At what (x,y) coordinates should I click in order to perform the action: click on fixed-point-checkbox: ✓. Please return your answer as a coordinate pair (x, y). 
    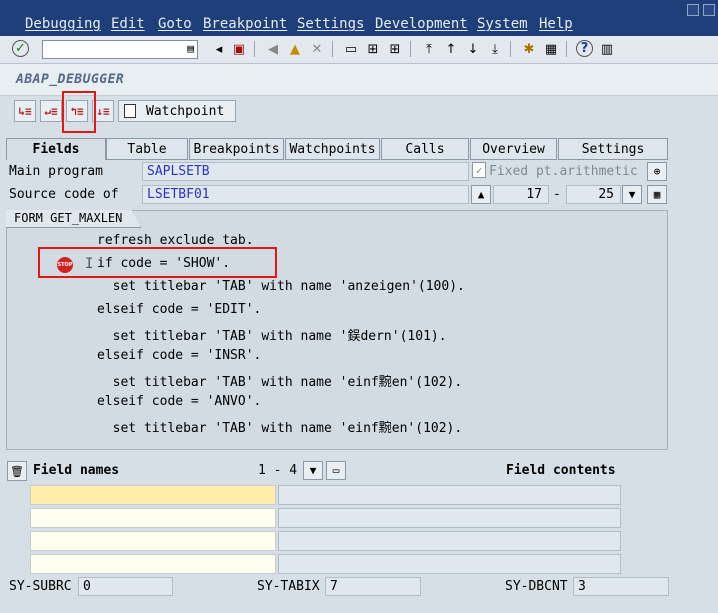
    Looking at the image, I should click on (479, 170).